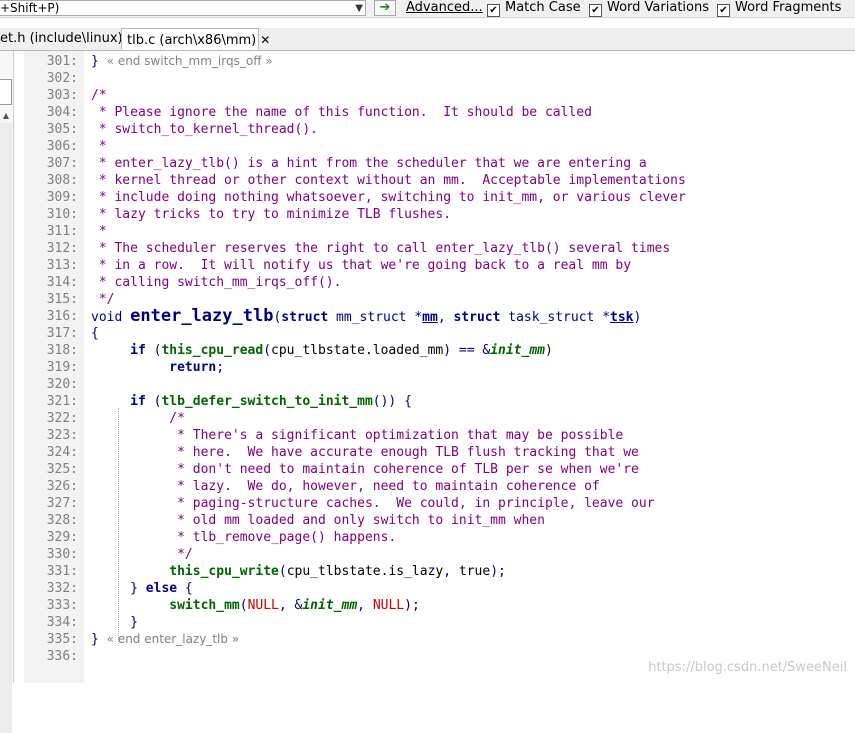 The image size is (855, 733). I want to click on code-line: } else {, so click(142, 588).